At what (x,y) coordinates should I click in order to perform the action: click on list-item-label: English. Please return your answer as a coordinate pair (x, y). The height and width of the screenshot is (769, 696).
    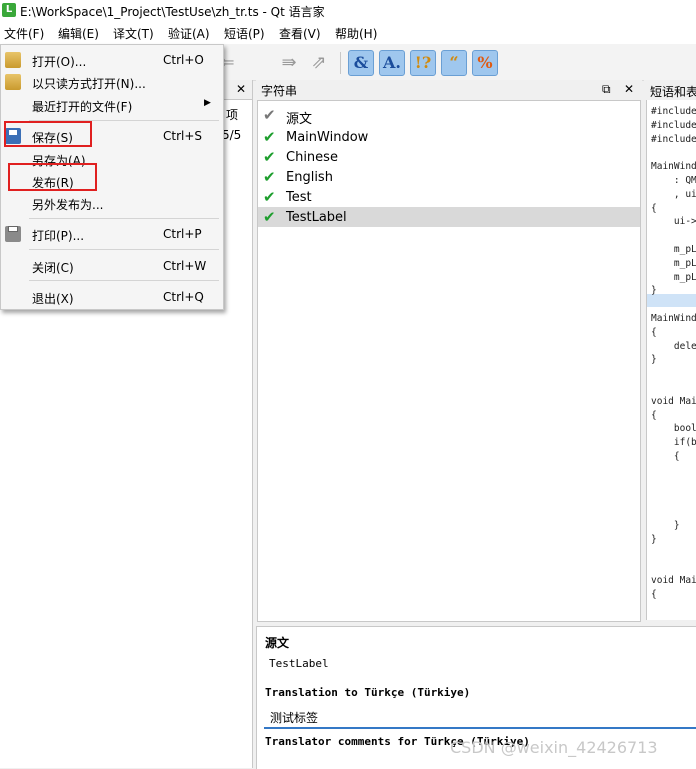
    Looking at the image, I should click on (309, 177).